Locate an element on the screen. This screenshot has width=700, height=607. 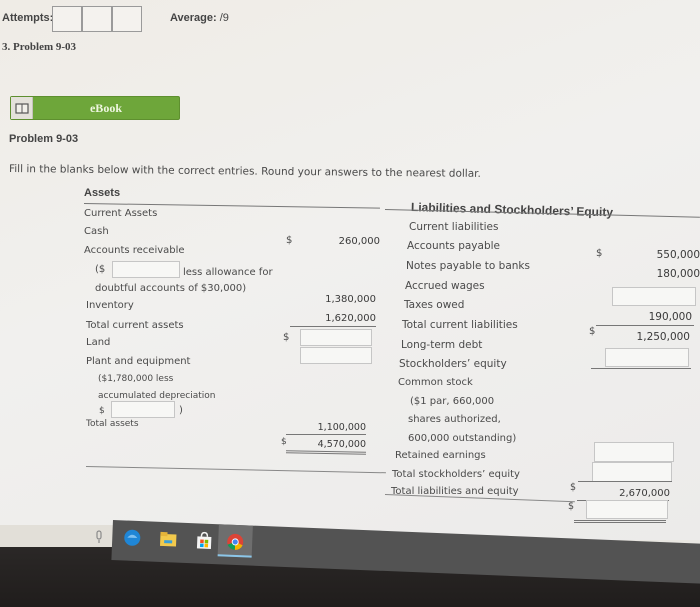
total-assets-rule is located at coordinates (326, 434).